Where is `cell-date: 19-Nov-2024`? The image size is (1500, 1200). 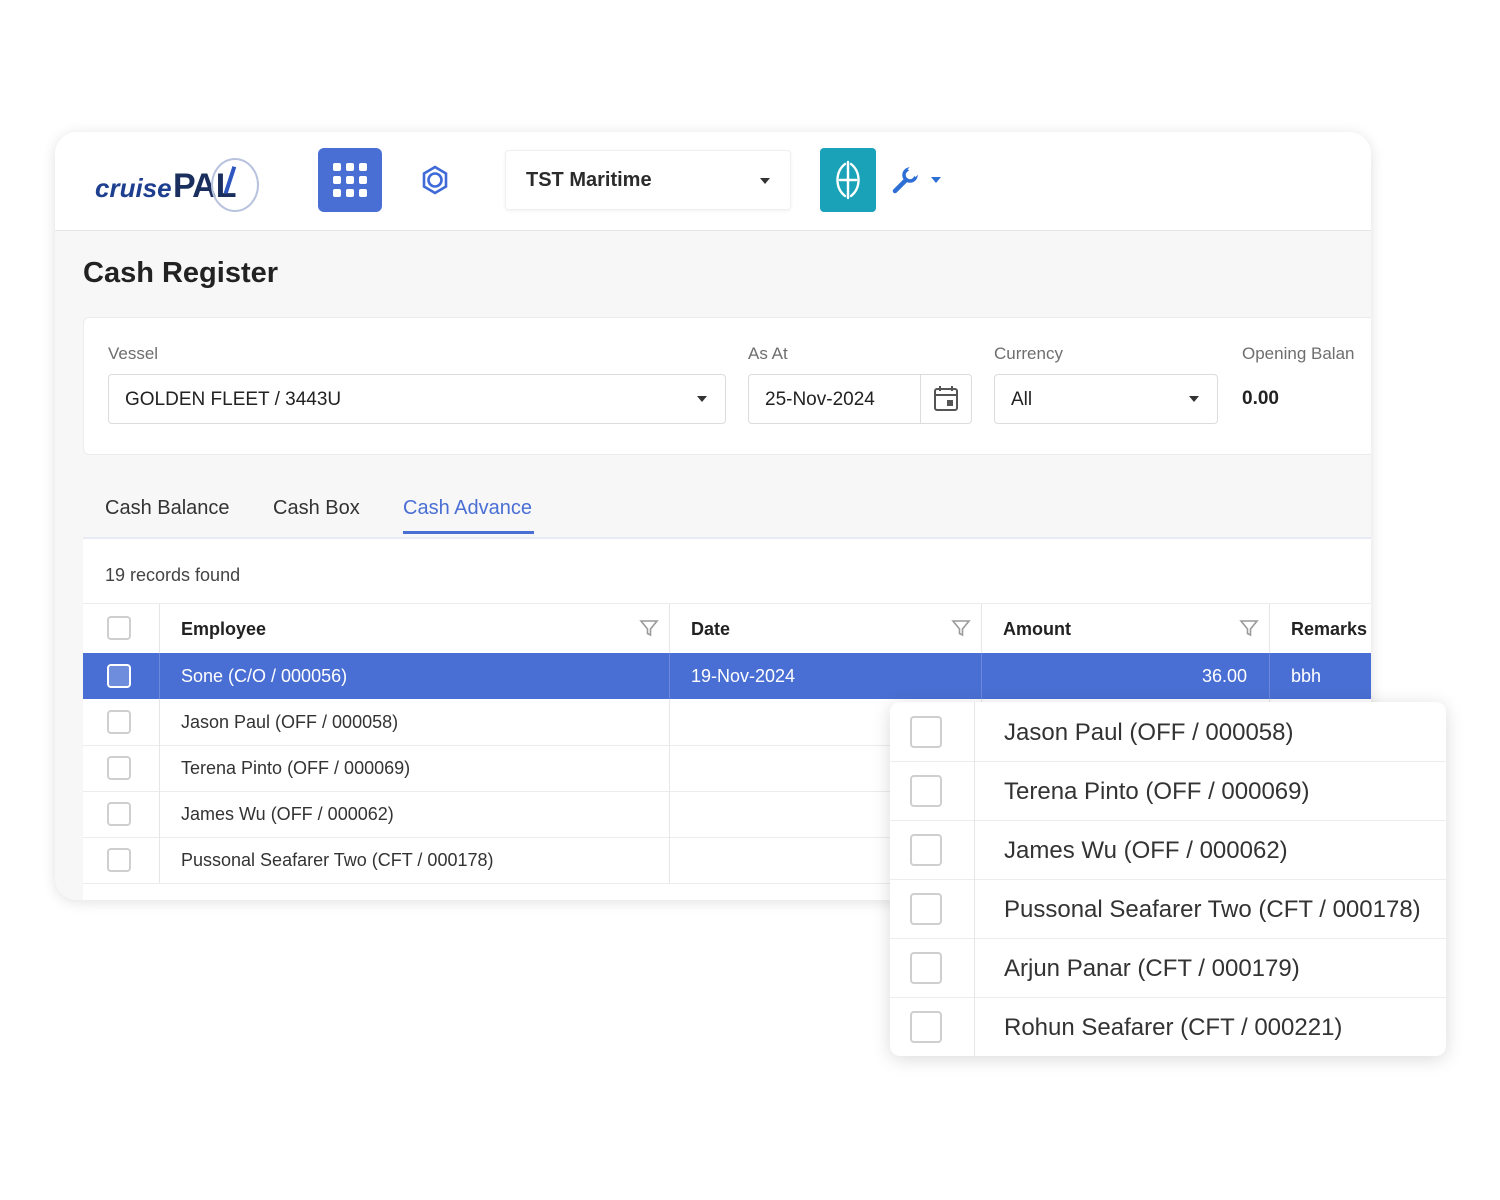 cell-date: 19-Nov-2024 is located at coordinates (825, 676).